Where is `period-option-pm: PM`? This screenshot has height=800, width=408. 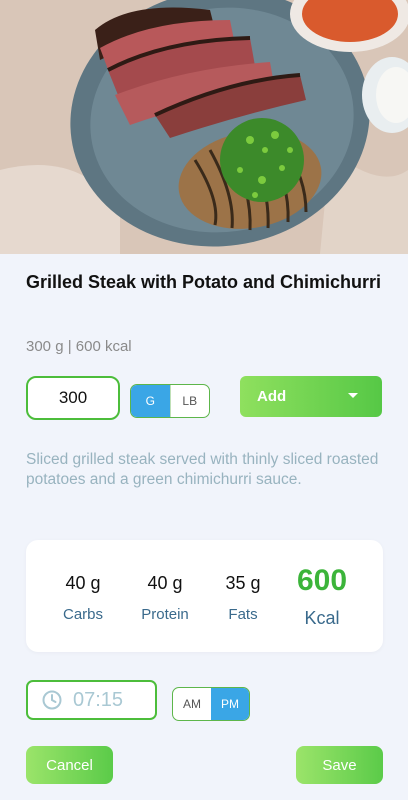
period-option-pm: PM is located at coordinates (230, 704).